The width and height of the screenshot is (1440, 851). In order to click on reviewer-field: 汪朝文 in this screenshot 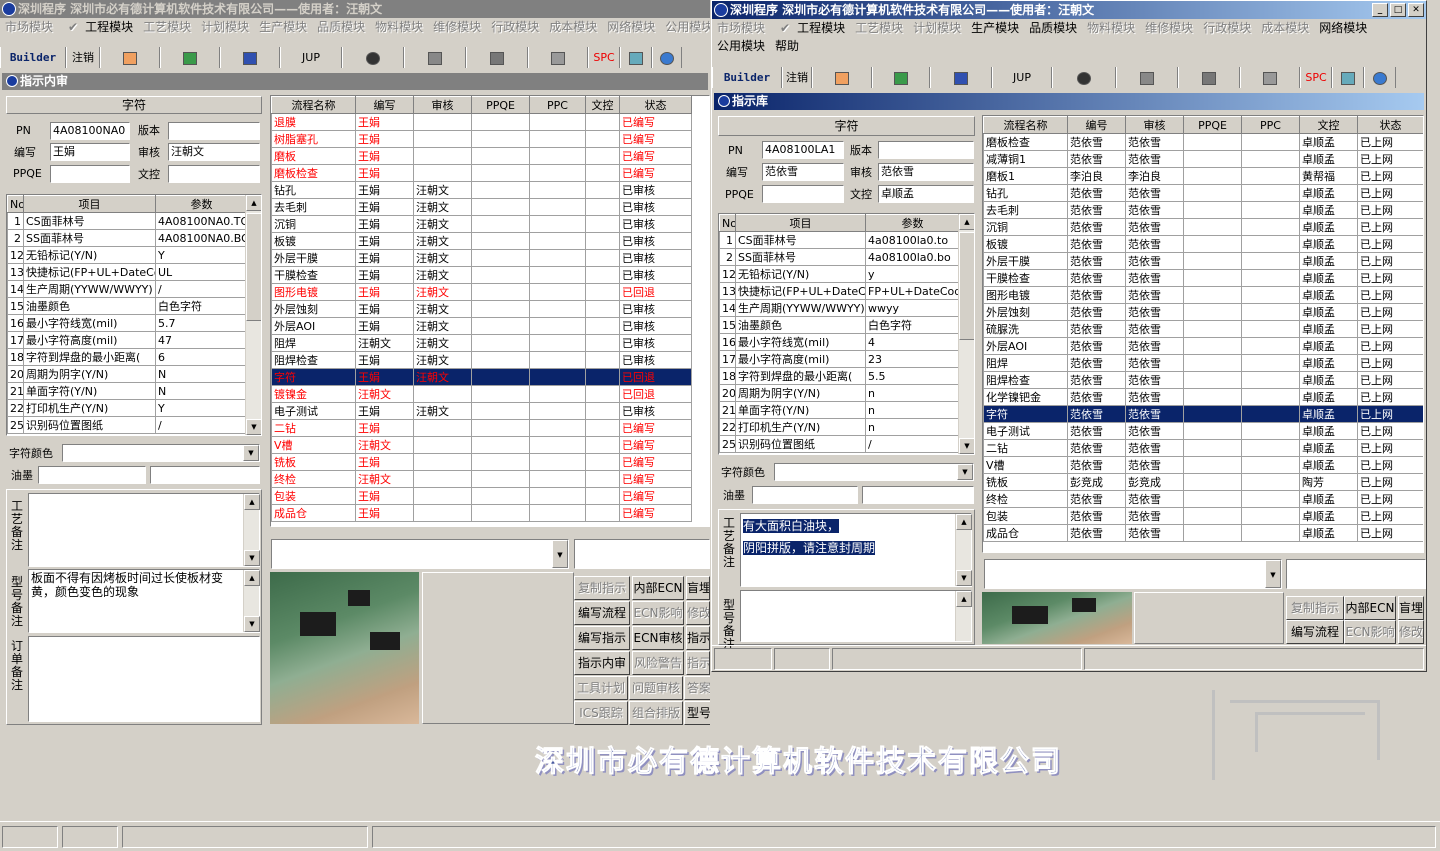, I will do `click(214, 152)`.